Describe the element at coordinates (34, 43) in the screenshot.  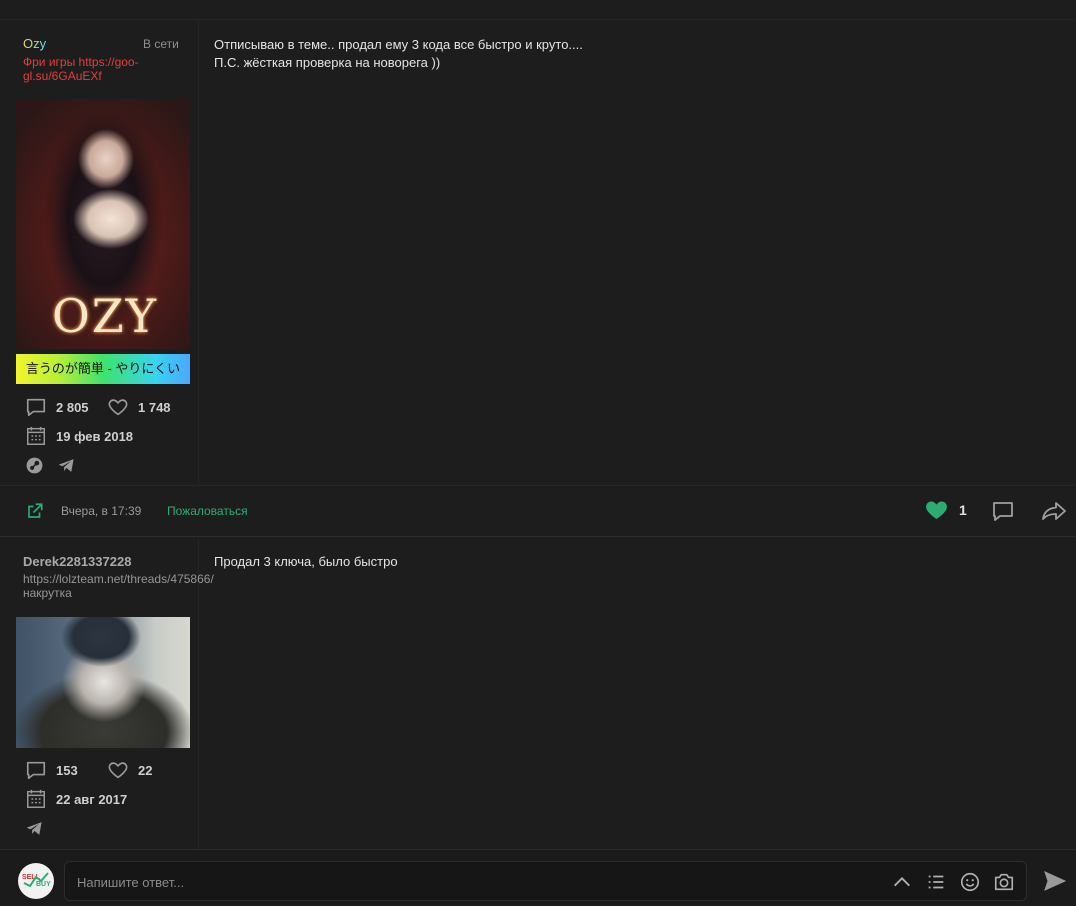
I see `username-link: Ozy` at that location.